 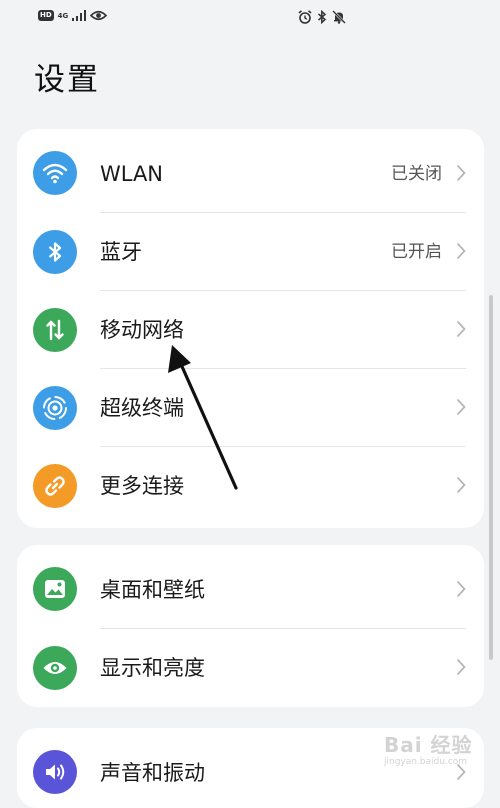 I want to click on wifi-icon, so click(x=55, y=173).